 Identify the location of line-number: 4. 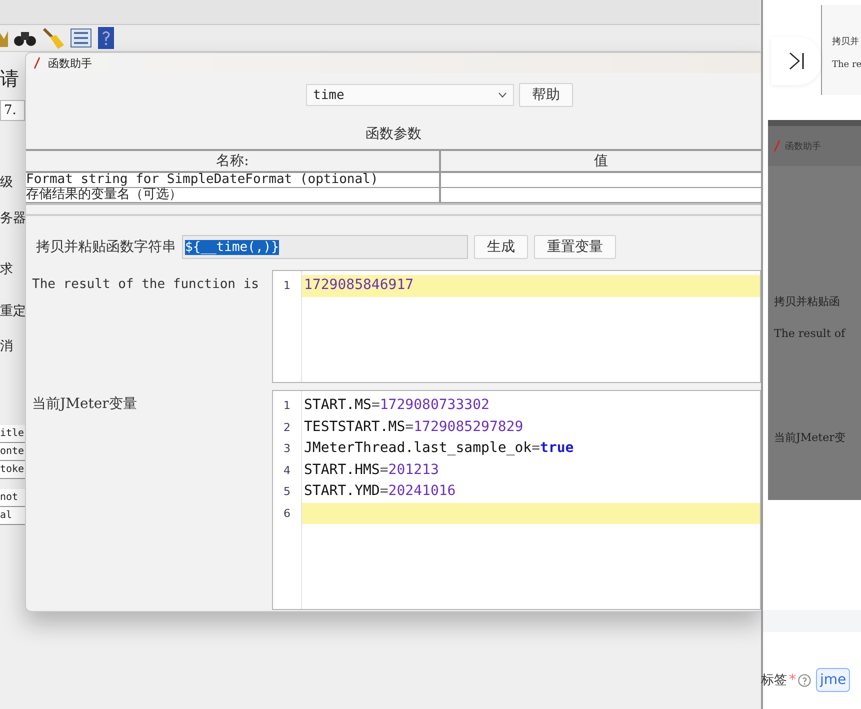
(287, 470).